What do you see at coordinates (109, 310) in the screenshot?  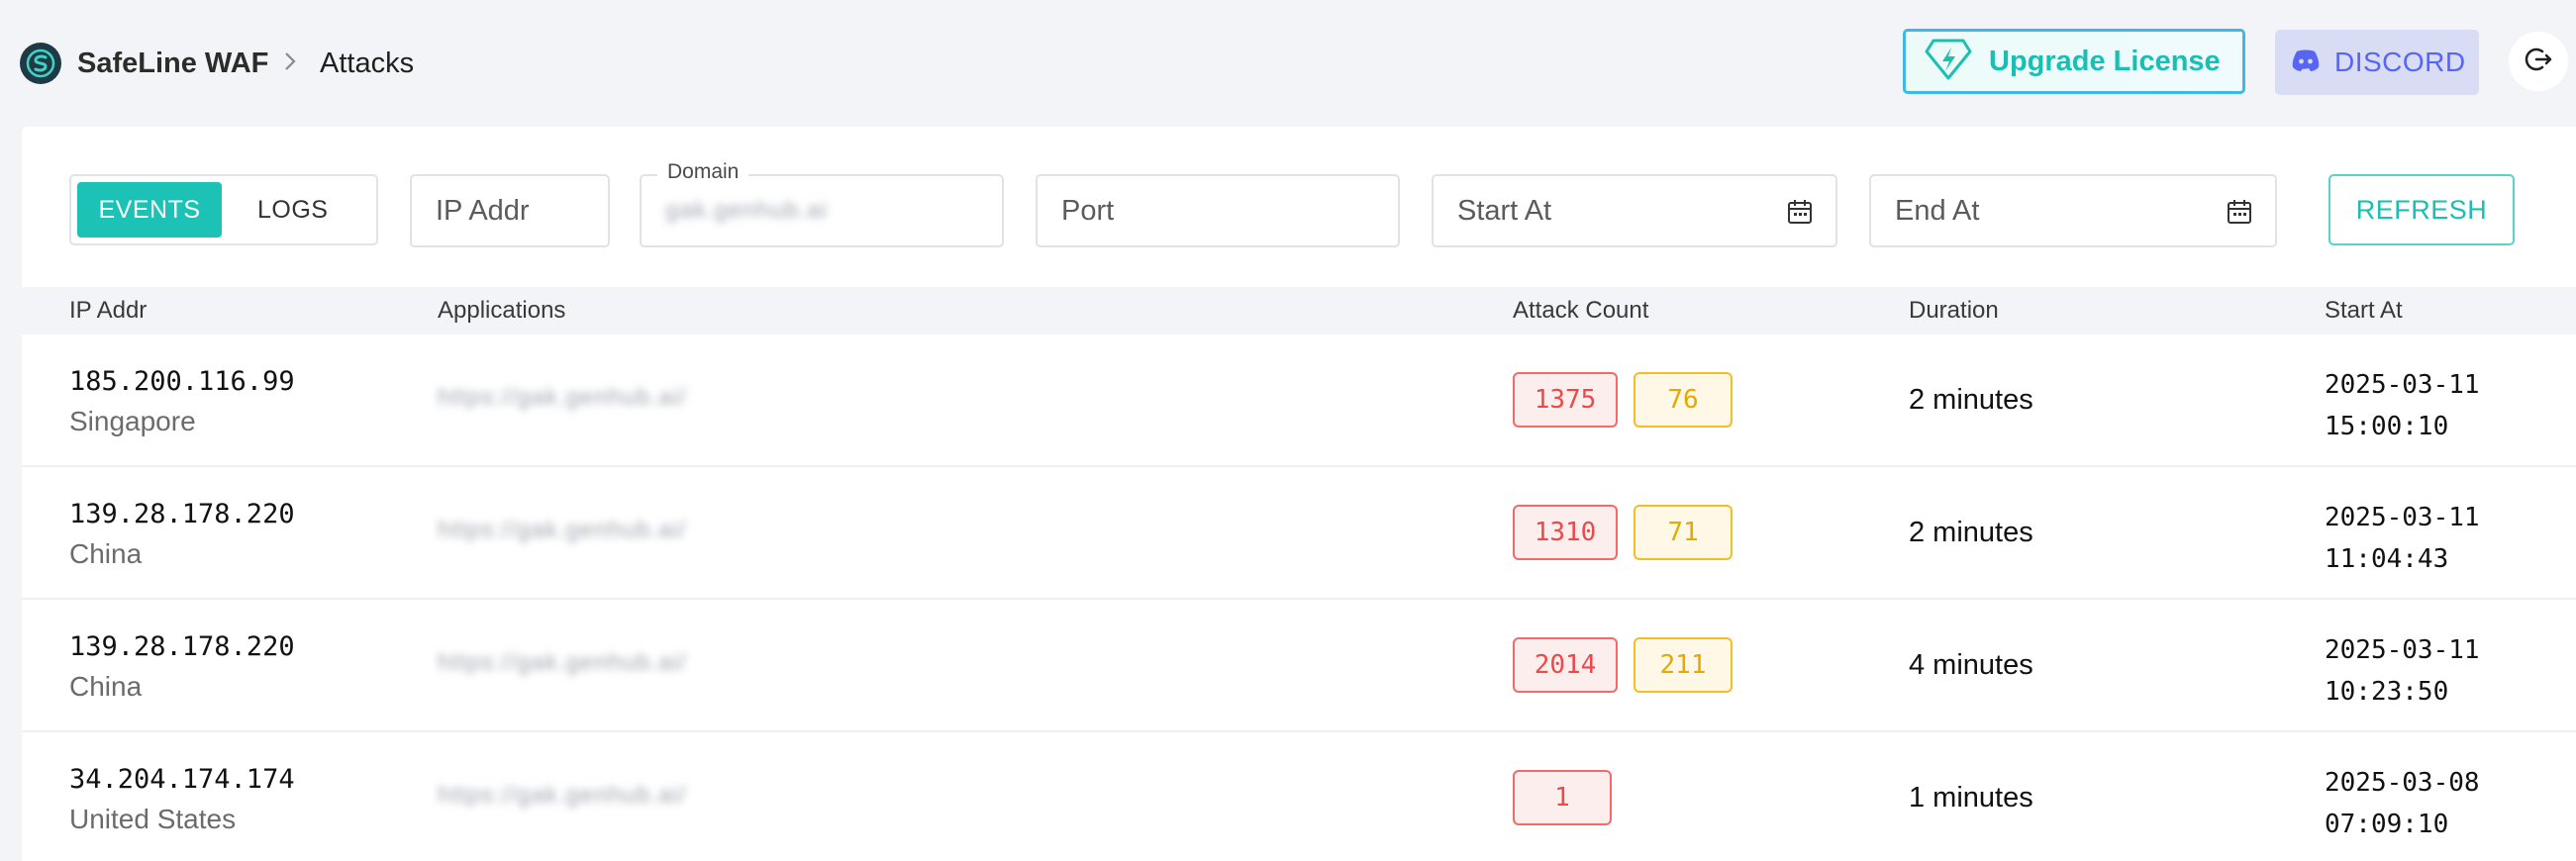 I see `column-header-ip: IP Addr` at bounding box center [109, 310].